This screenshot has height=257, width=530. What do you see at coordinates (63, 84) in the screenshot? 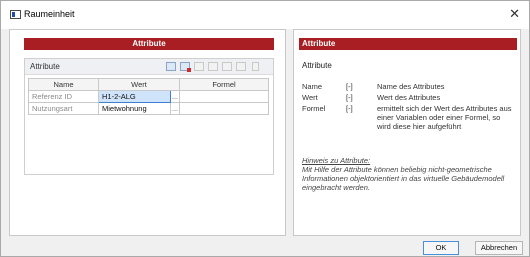
I see `column-header-name: Name` at bounding box center [63, 84].